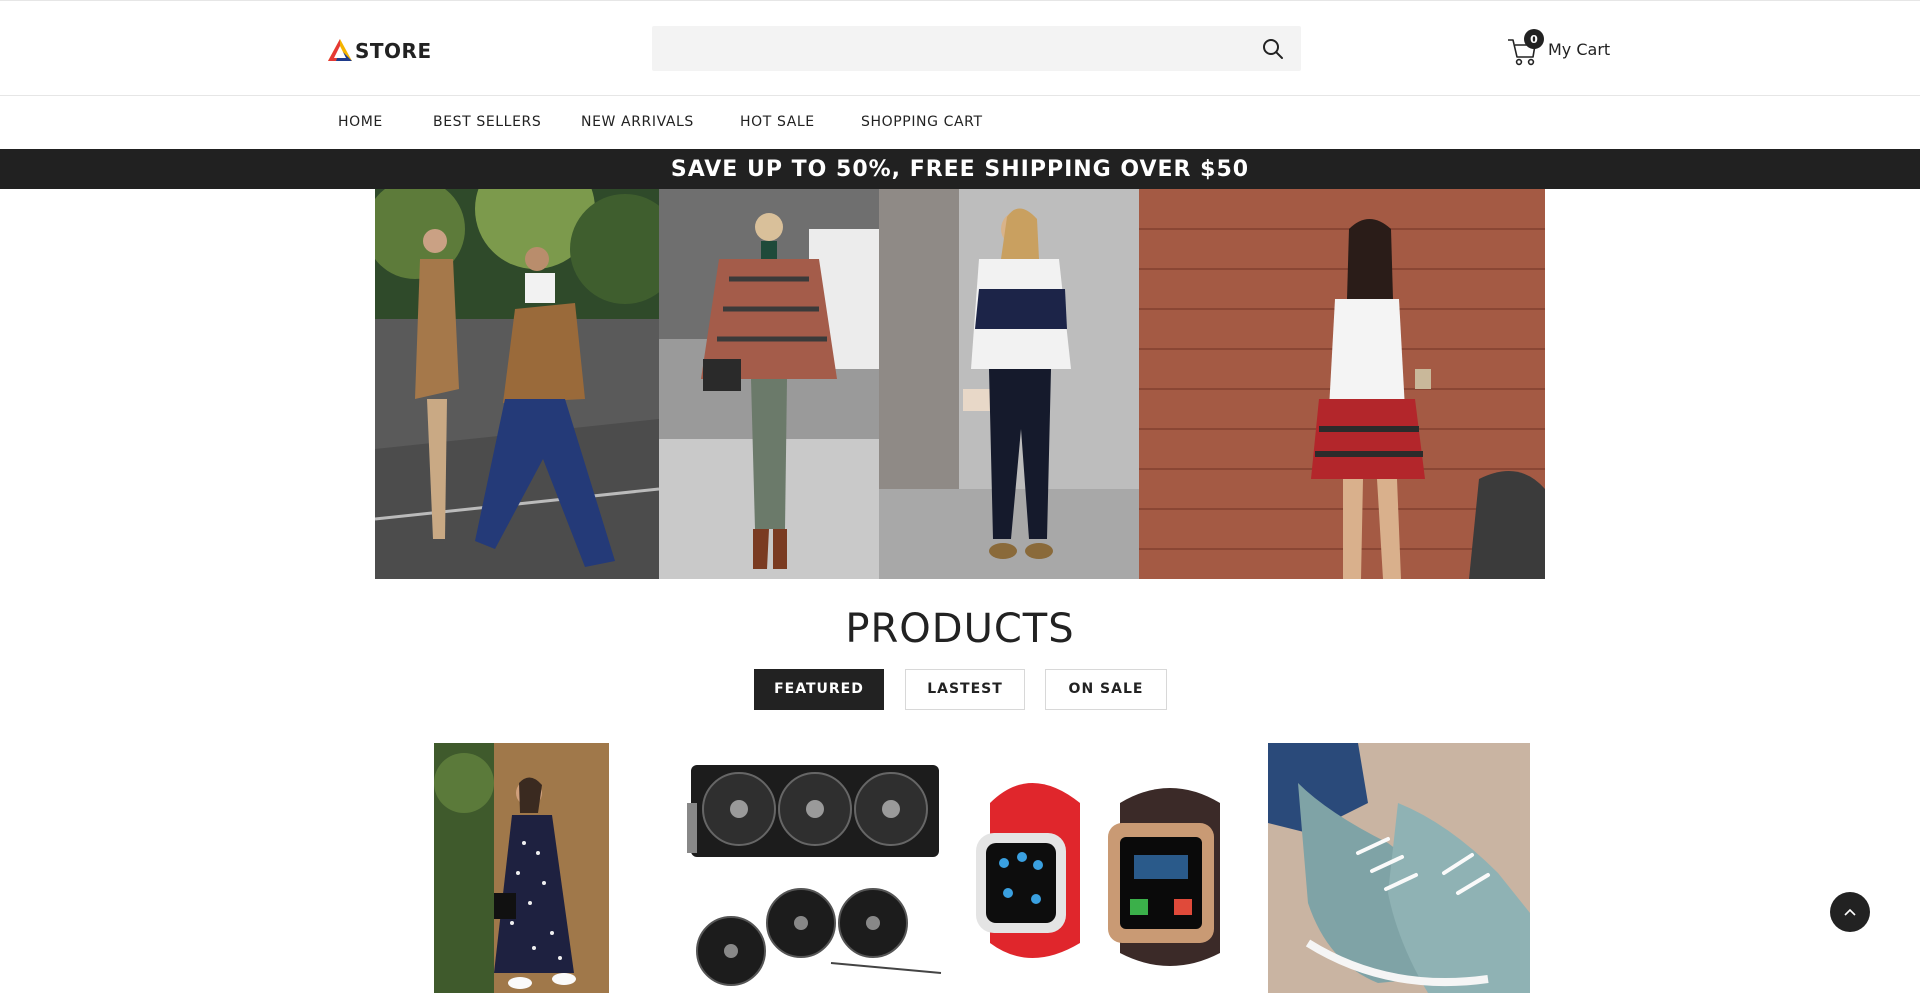 The width and height of the screenshot is (1920, 993). I want to click on product-card-sneakers, so click(1399, 868).